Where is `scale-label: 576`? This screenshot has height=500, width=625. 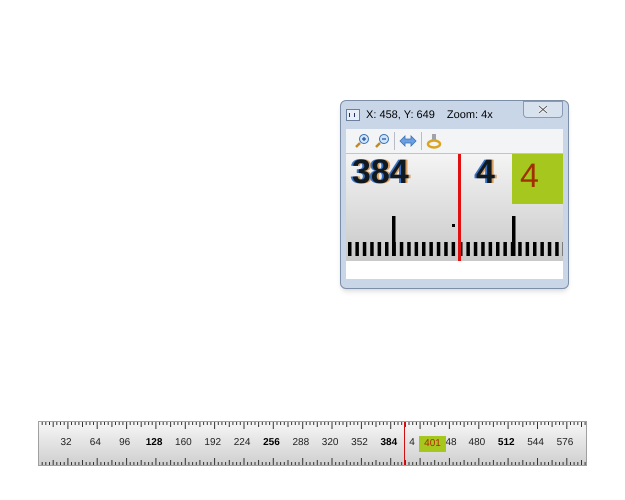
scale-label: 576 is located at coordinates (565, 443).